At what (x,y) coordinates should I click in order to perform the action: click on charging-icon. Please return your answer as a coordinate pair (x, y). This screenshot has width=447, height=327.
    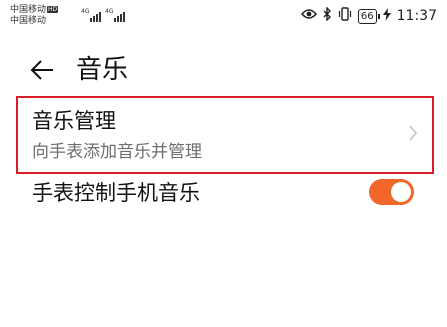
    Looking at the image, I should click on (386, 16).